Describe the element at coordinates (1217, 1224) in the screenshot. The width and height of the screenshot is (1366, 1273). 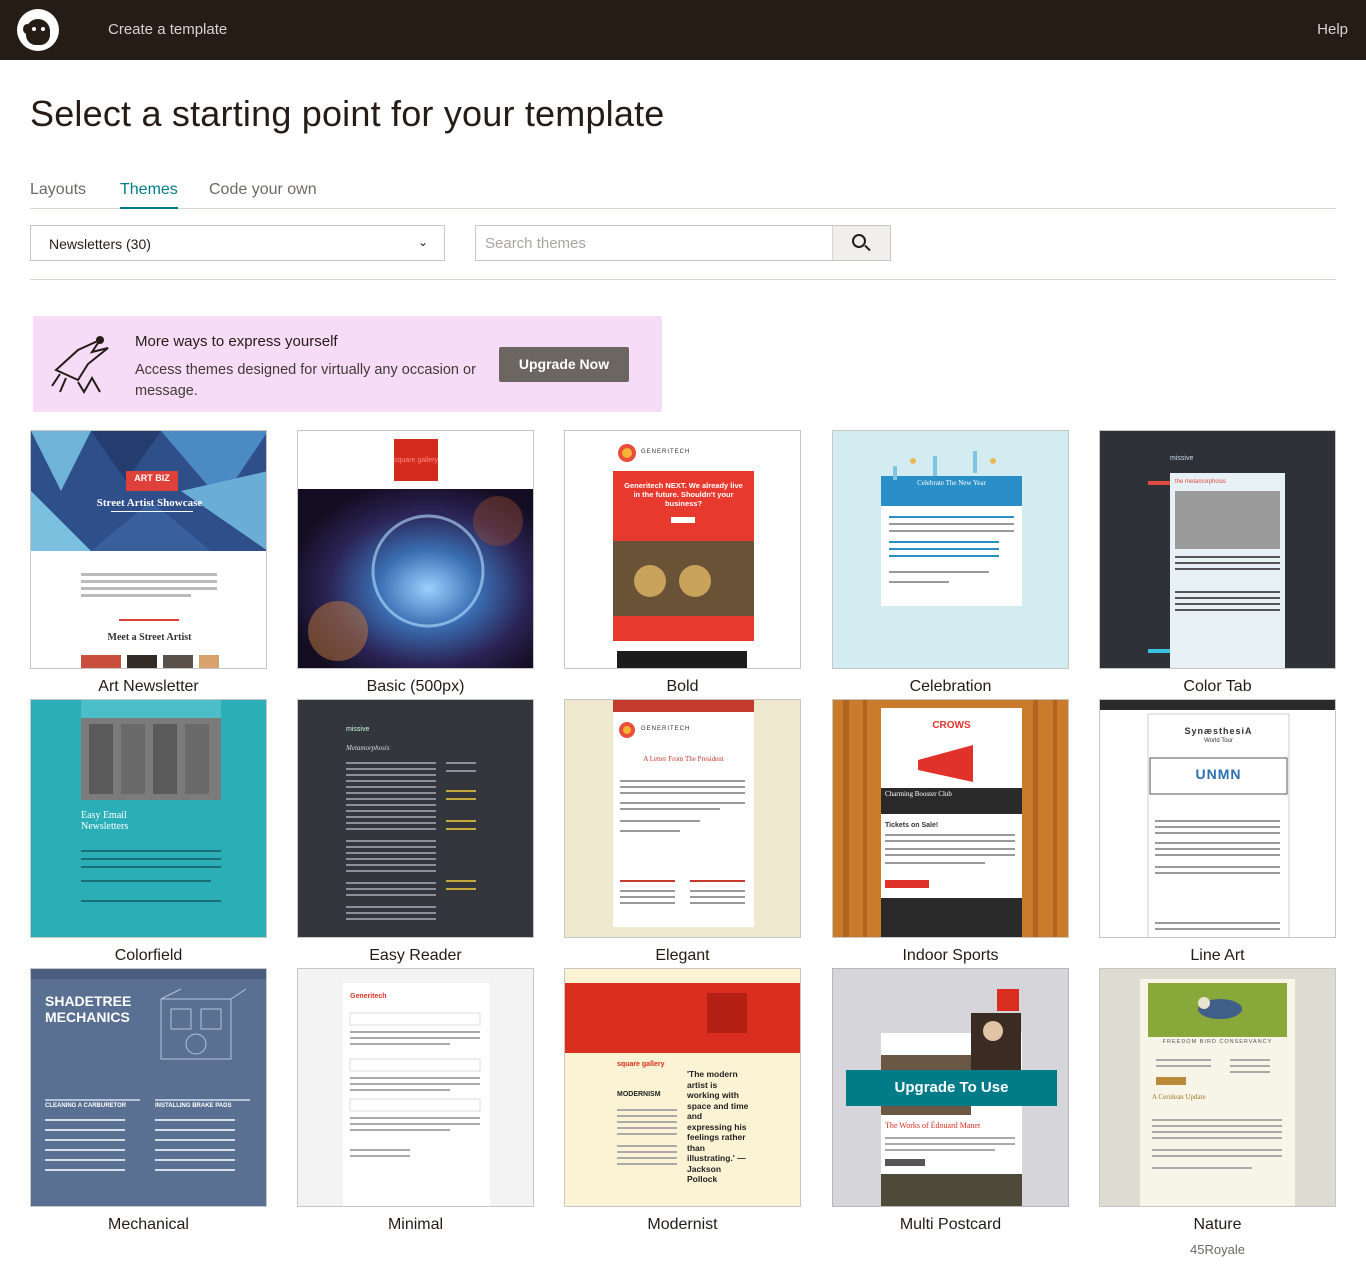
I see `theme-name: Nature` at that location.